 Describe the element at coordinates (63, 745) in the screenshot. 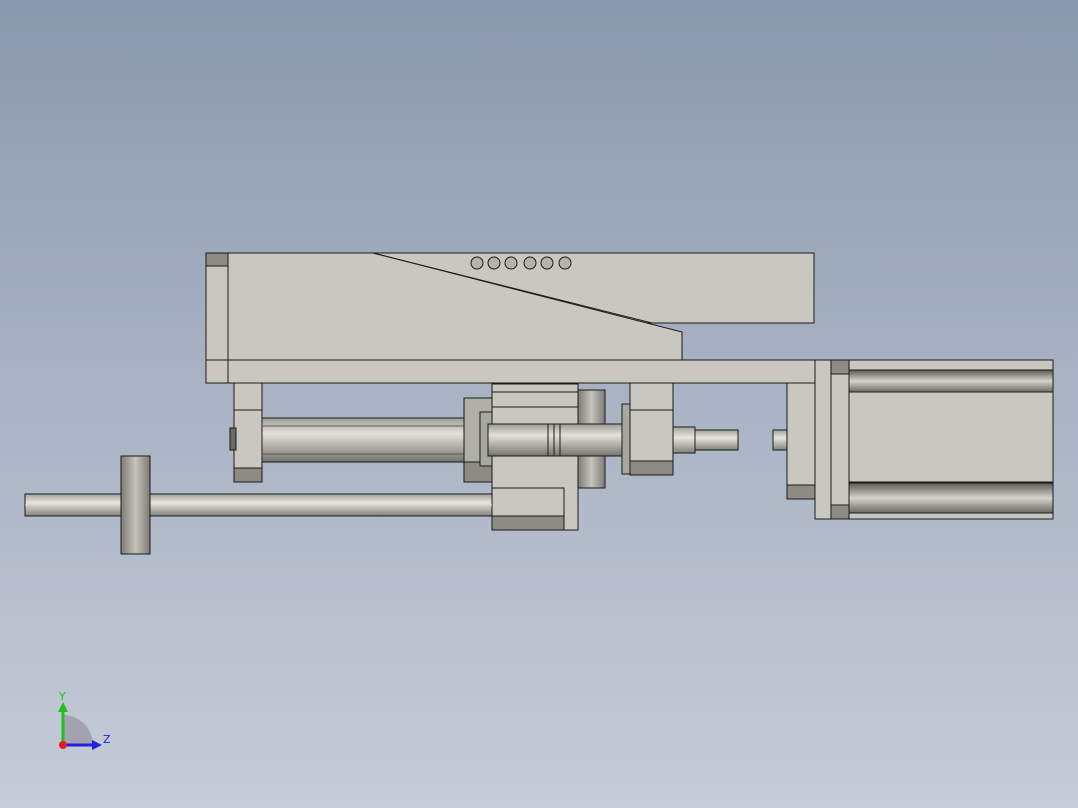

I see `x-axis-dot` at that location.